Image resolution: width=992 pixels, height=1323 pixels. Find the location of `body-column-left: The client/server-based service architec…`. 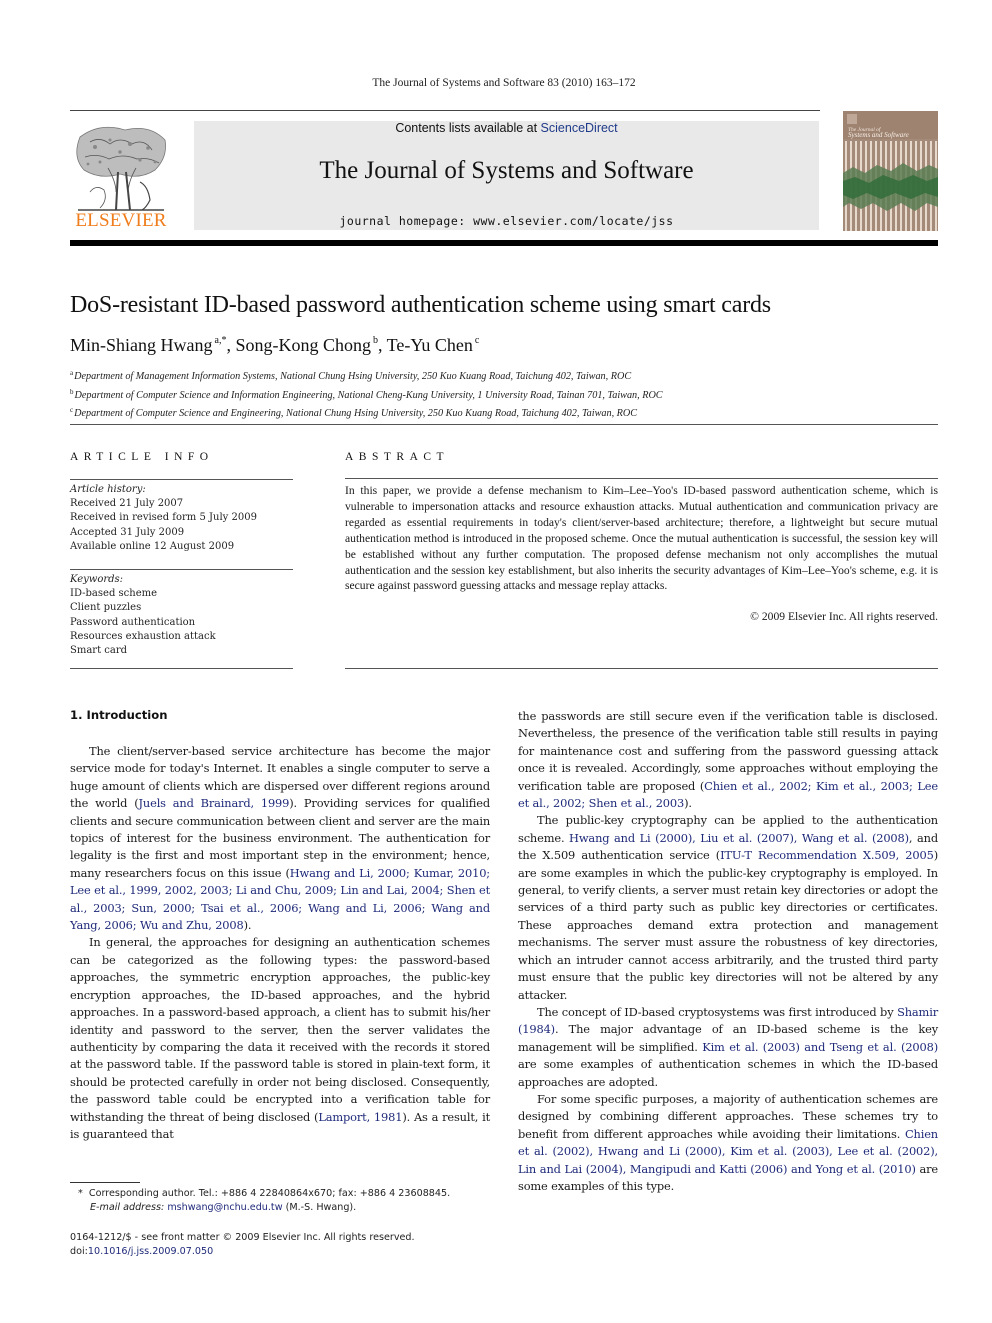

body-column-left: The client/server-based service architec… is located at coordinates (280, 943).